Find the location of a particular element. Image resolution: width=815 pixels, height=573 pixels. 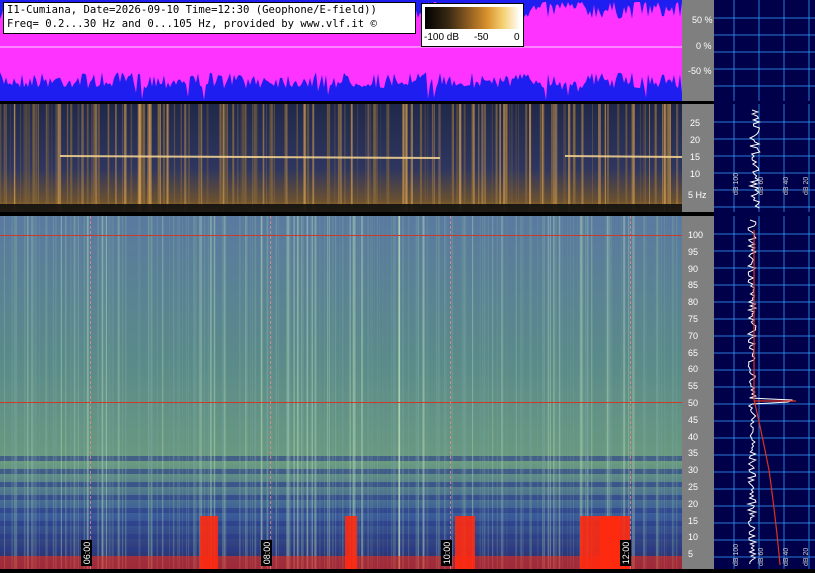

efield-tick: 20 is located at coordinates (693, 504).